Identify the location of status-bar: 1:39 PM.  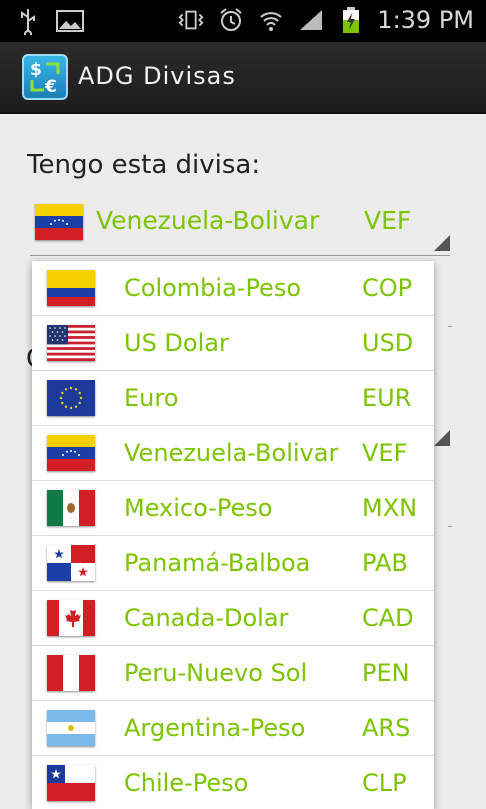
(243, 21).